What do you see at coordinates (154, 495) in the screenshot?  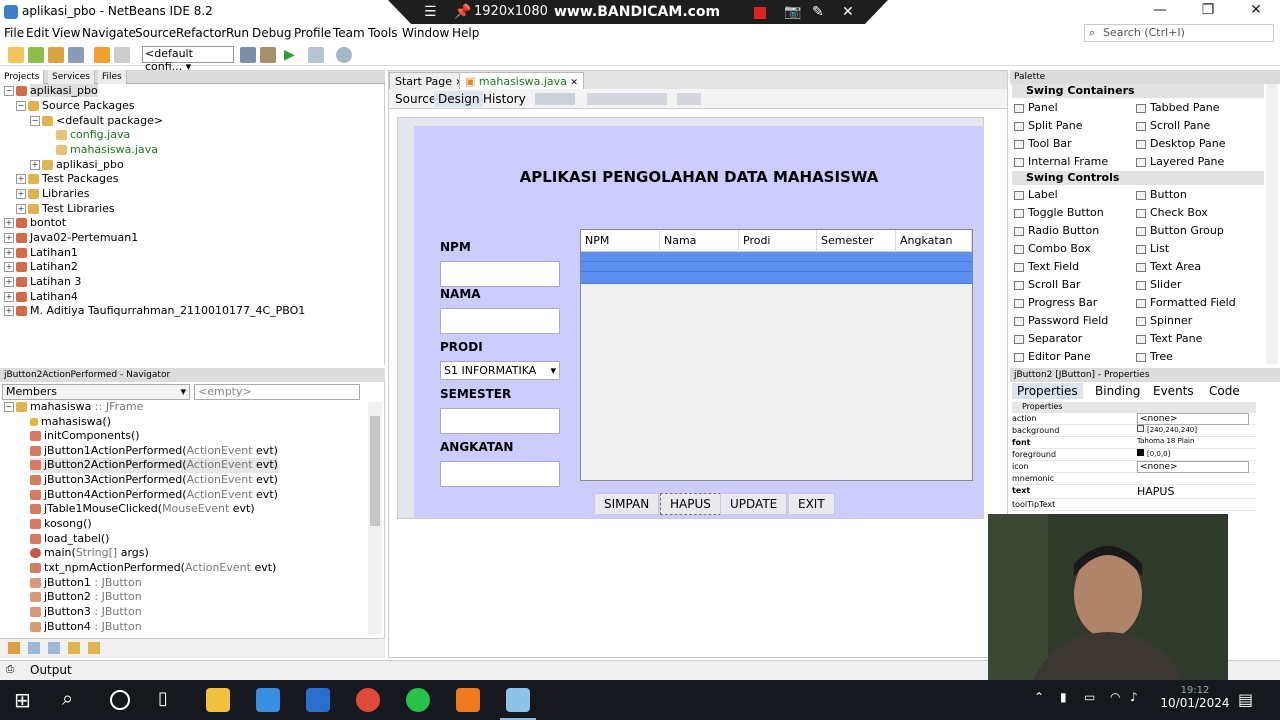 I see `tree-item: jButton4ActionPerformed(ActionEvent evt)` at bounding box center [154, 495].